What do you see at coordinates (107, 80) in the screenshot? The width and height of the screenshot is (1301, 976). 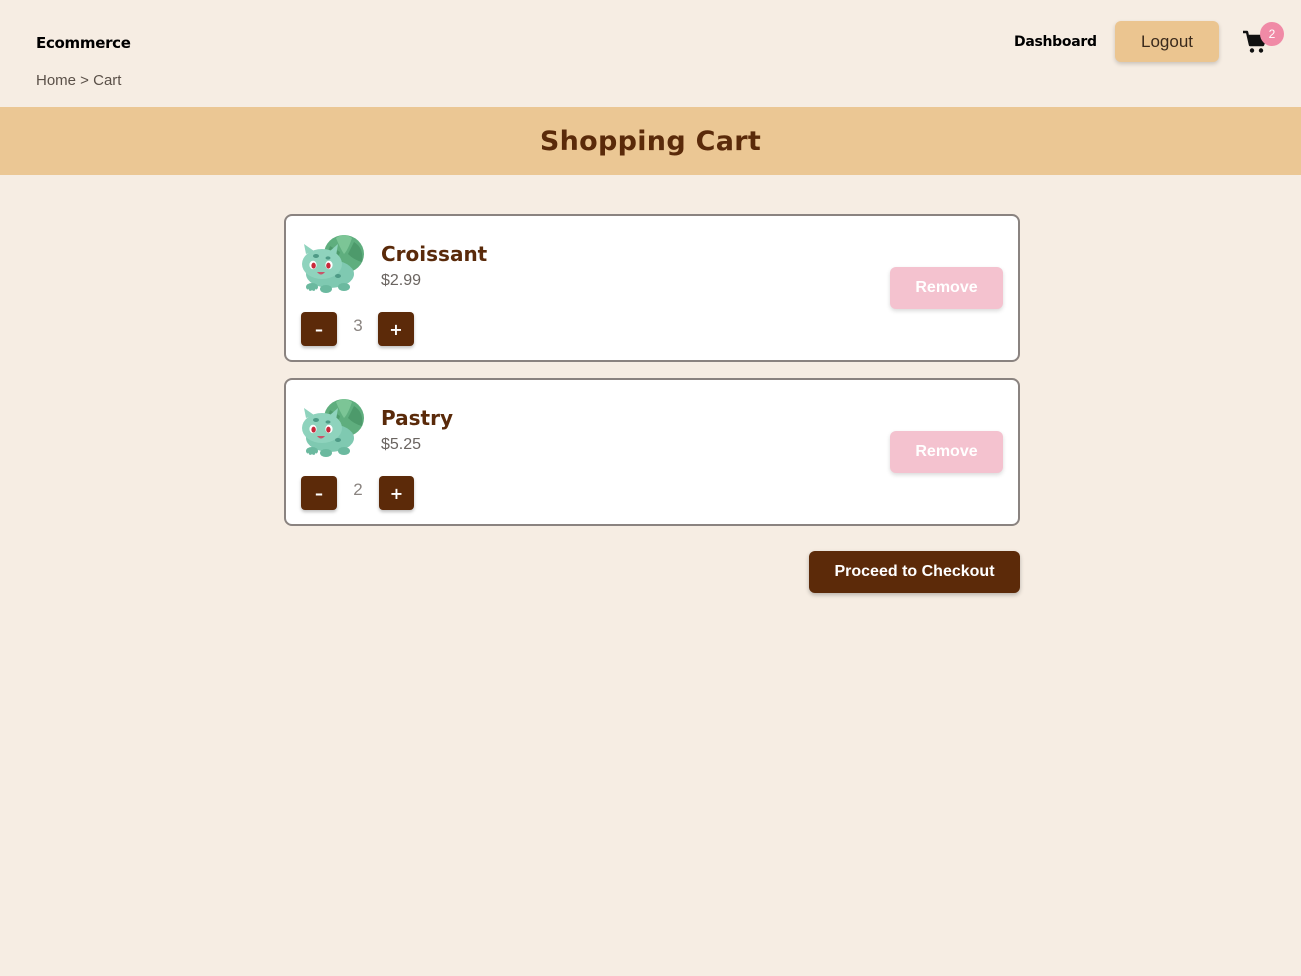 I see `breadcrumb-current: Cart` at bounding box center [107, 80].